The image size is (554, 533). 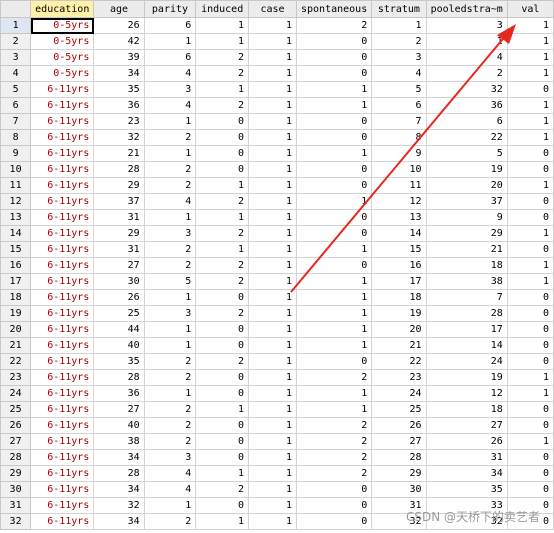 What do you see at coordinates (399, 233) in the screenshot?
I see `cell-stratum: 14` at bounding box center [399, 233].